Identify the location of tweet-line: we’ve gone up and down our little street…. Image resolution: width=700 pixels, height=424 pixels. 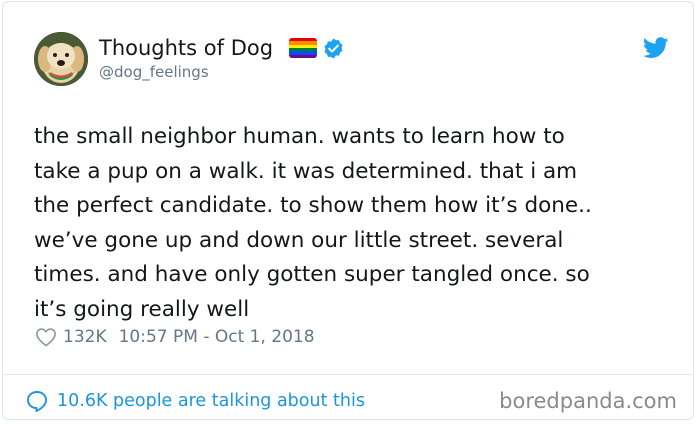
(299, 240).